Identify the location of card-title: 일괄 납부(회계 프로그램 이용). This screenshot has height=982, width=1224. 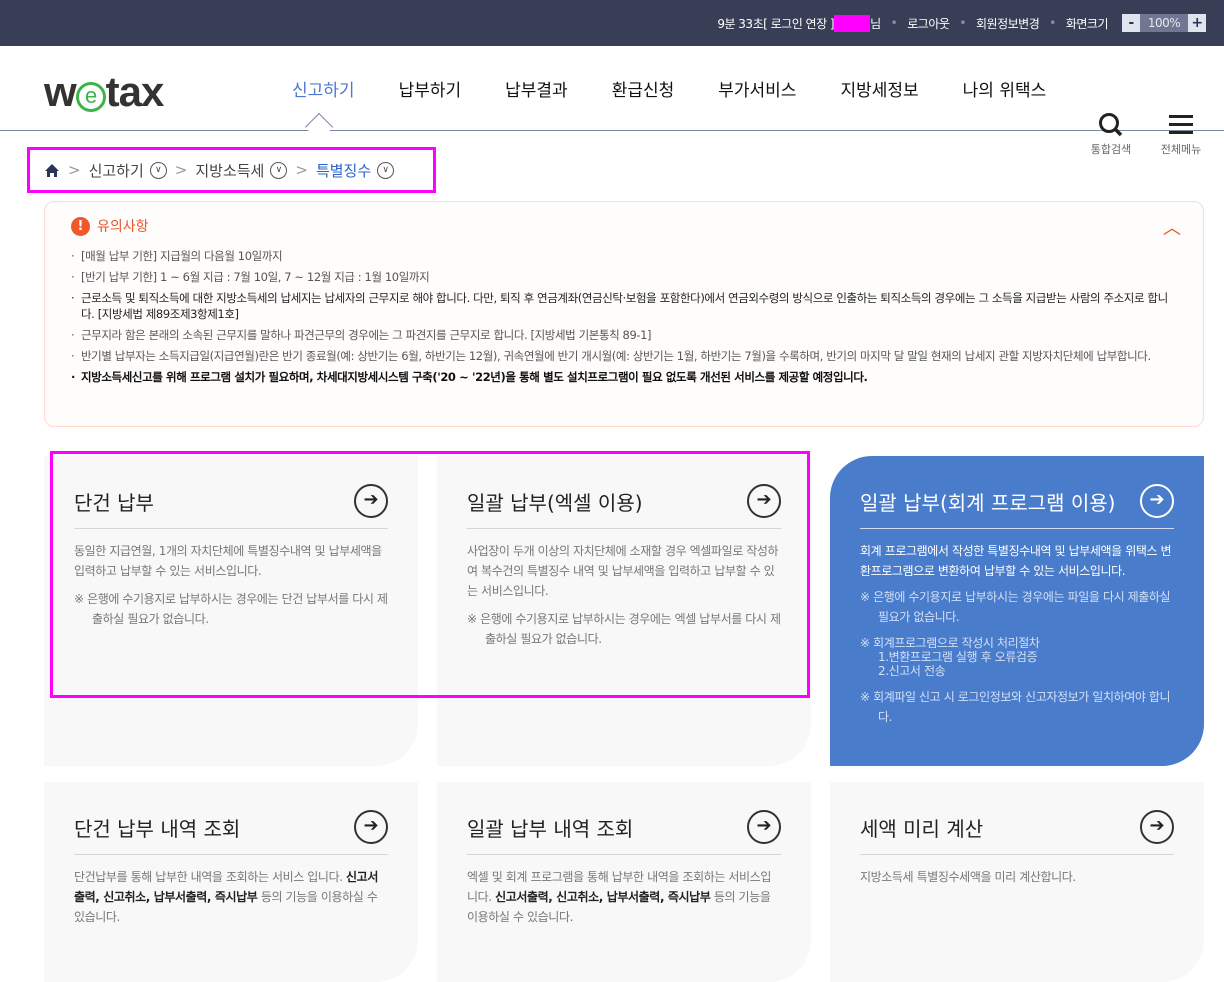
(988, 502).